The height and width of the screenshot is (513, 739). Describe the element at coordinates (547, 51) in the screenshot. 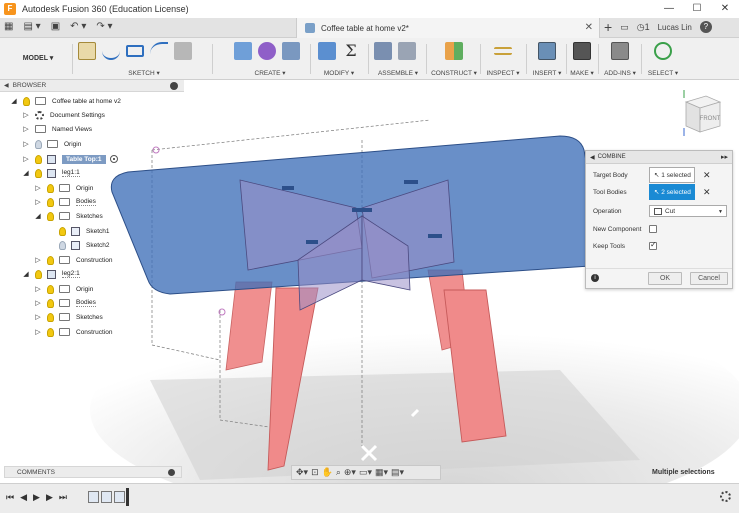

I see `insert-image-icon` at that location.